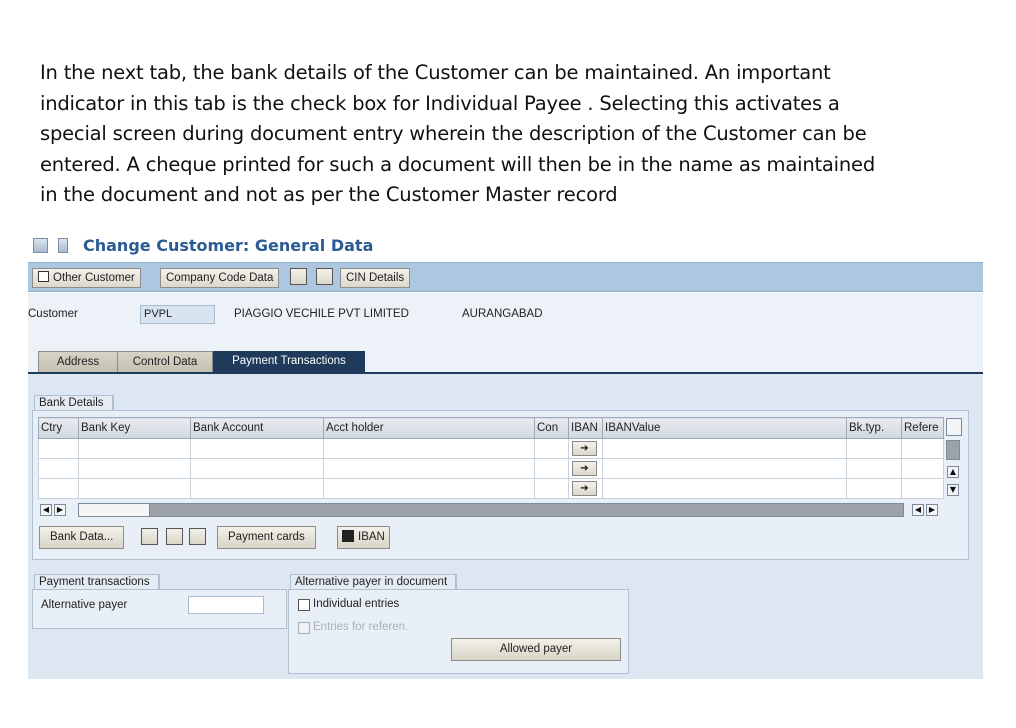  I want to click on col-iban: IBAN, so click(585, 428).